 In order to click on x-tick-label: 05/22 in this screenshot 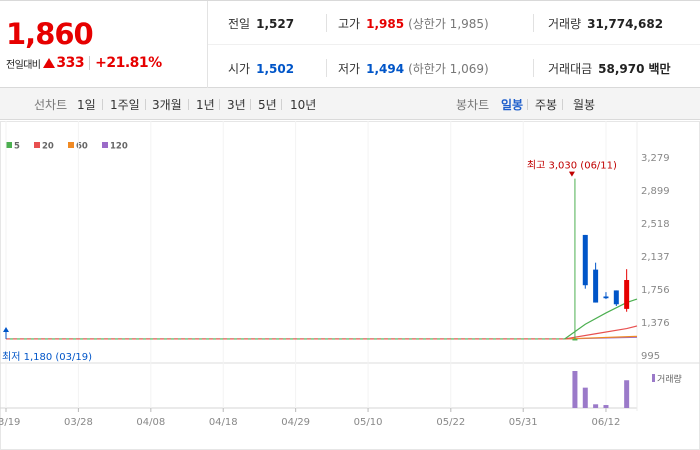, I will do `click(450, 422)`.